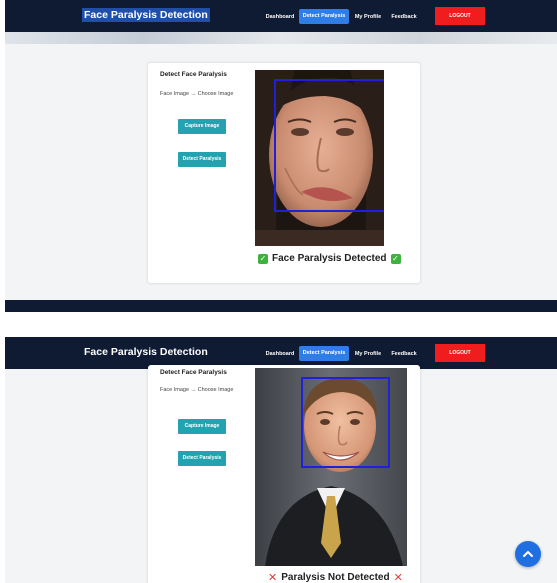  I want to click on scroll-to-top-button, so click(528, 554).